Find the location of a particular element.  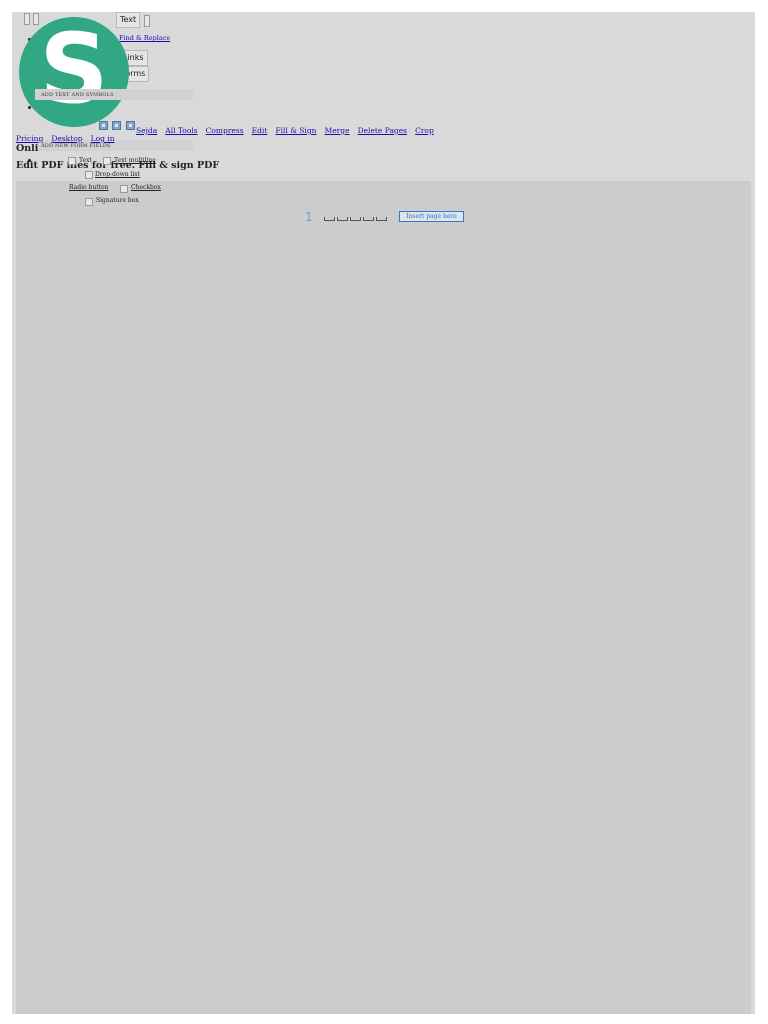

nav-merge-link: Merge is located at coordinates (337, 130).